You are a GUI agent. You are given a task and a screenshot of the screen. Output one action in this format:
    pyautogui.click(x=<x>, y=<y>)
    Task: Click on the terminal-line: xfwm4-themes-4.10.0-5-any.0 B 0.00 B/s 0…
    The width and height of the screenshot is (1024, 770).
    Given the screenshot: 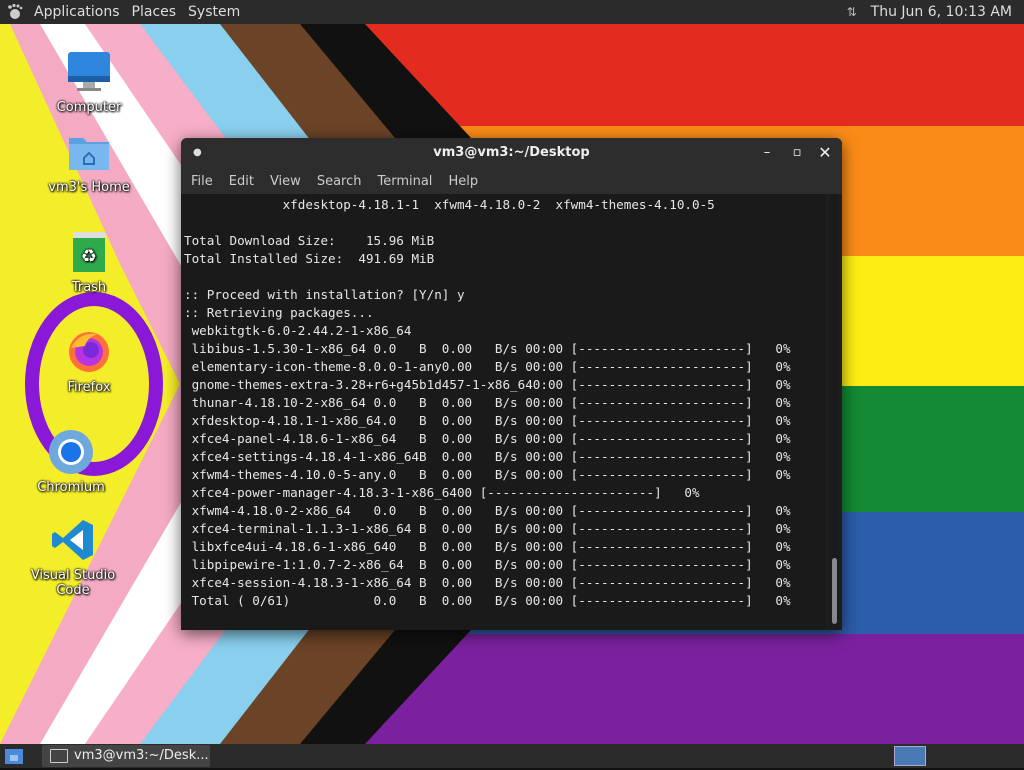 What is the action you would take?
    pyautogui.click(x=487, y=474)
    